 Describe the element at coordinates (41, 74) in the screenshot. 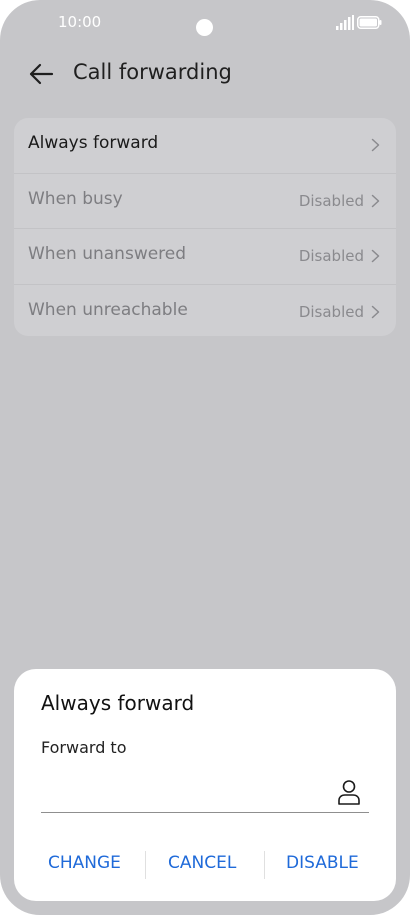

I see `back-arrow-icon` at that location.